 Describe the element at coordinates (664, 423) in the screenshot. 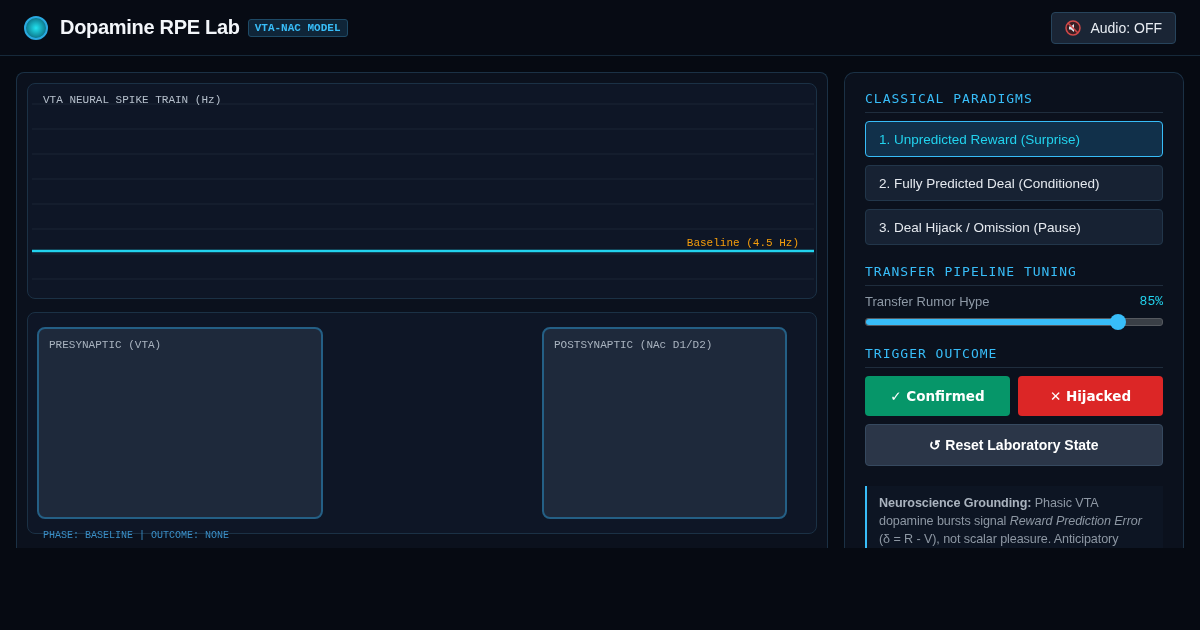

I see `postsynaptic-box: POSTSYNAPTIC (NAc D1/D2)` at that location.